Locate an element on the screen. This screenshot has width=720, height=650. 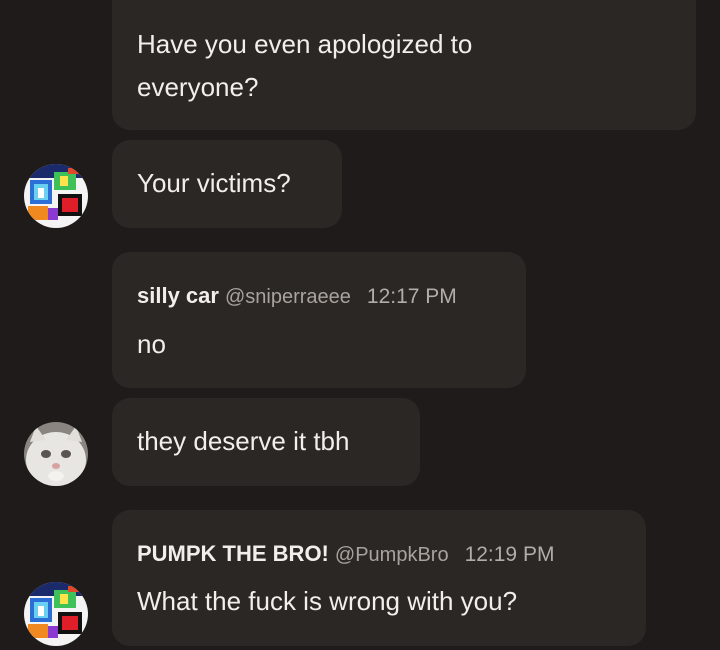
message-text: no is located at coordinates (151, 344).